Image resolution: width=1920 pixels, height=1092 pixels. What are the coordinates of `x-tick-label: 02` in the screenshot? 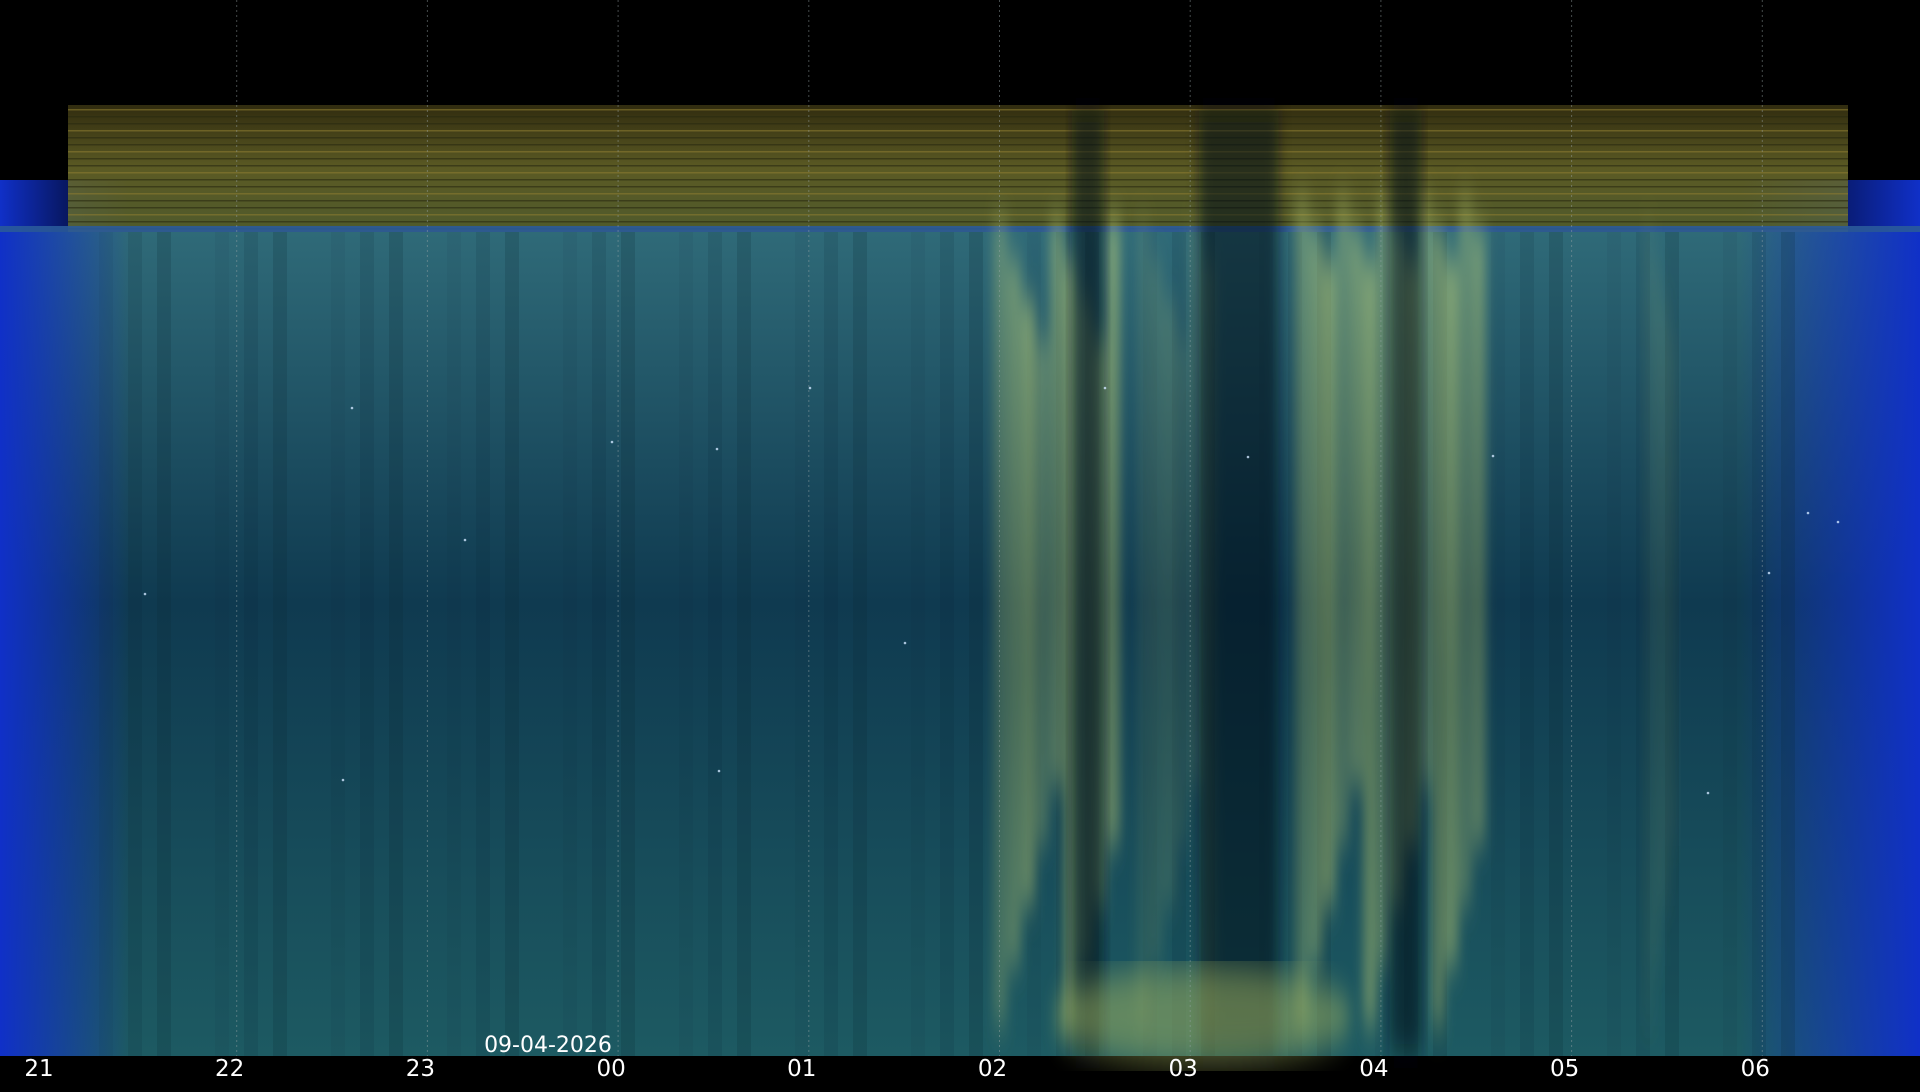 It's located at (992, 1069).